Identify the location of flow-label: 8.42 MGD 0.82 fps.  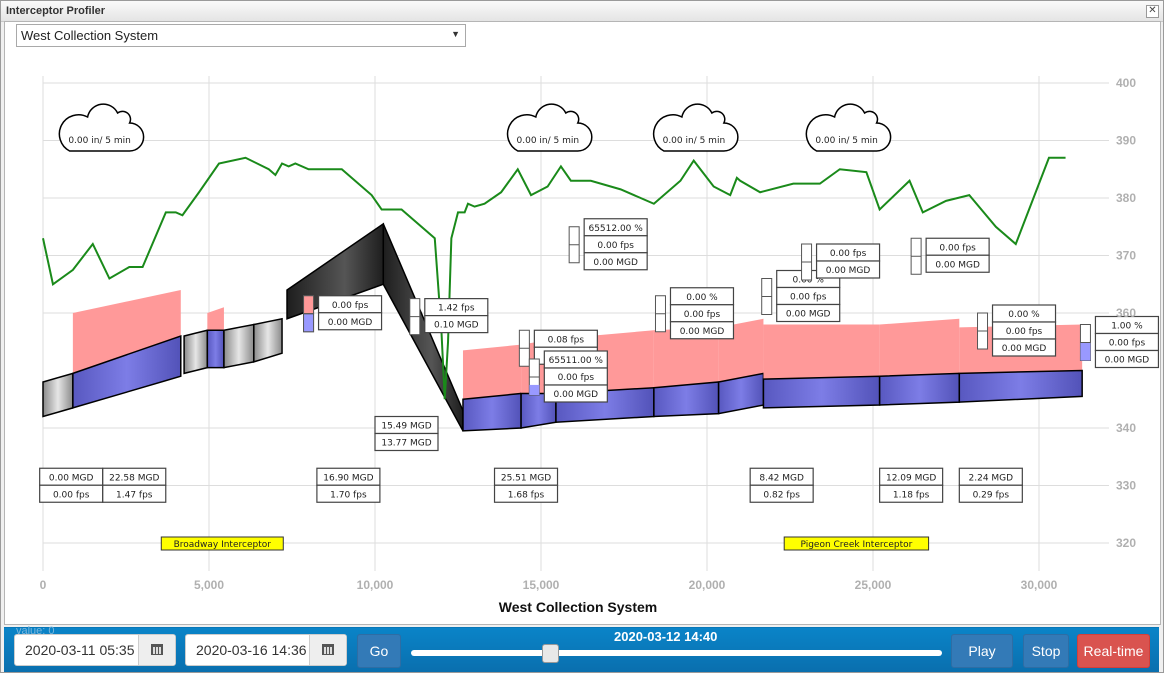
(781, 485).